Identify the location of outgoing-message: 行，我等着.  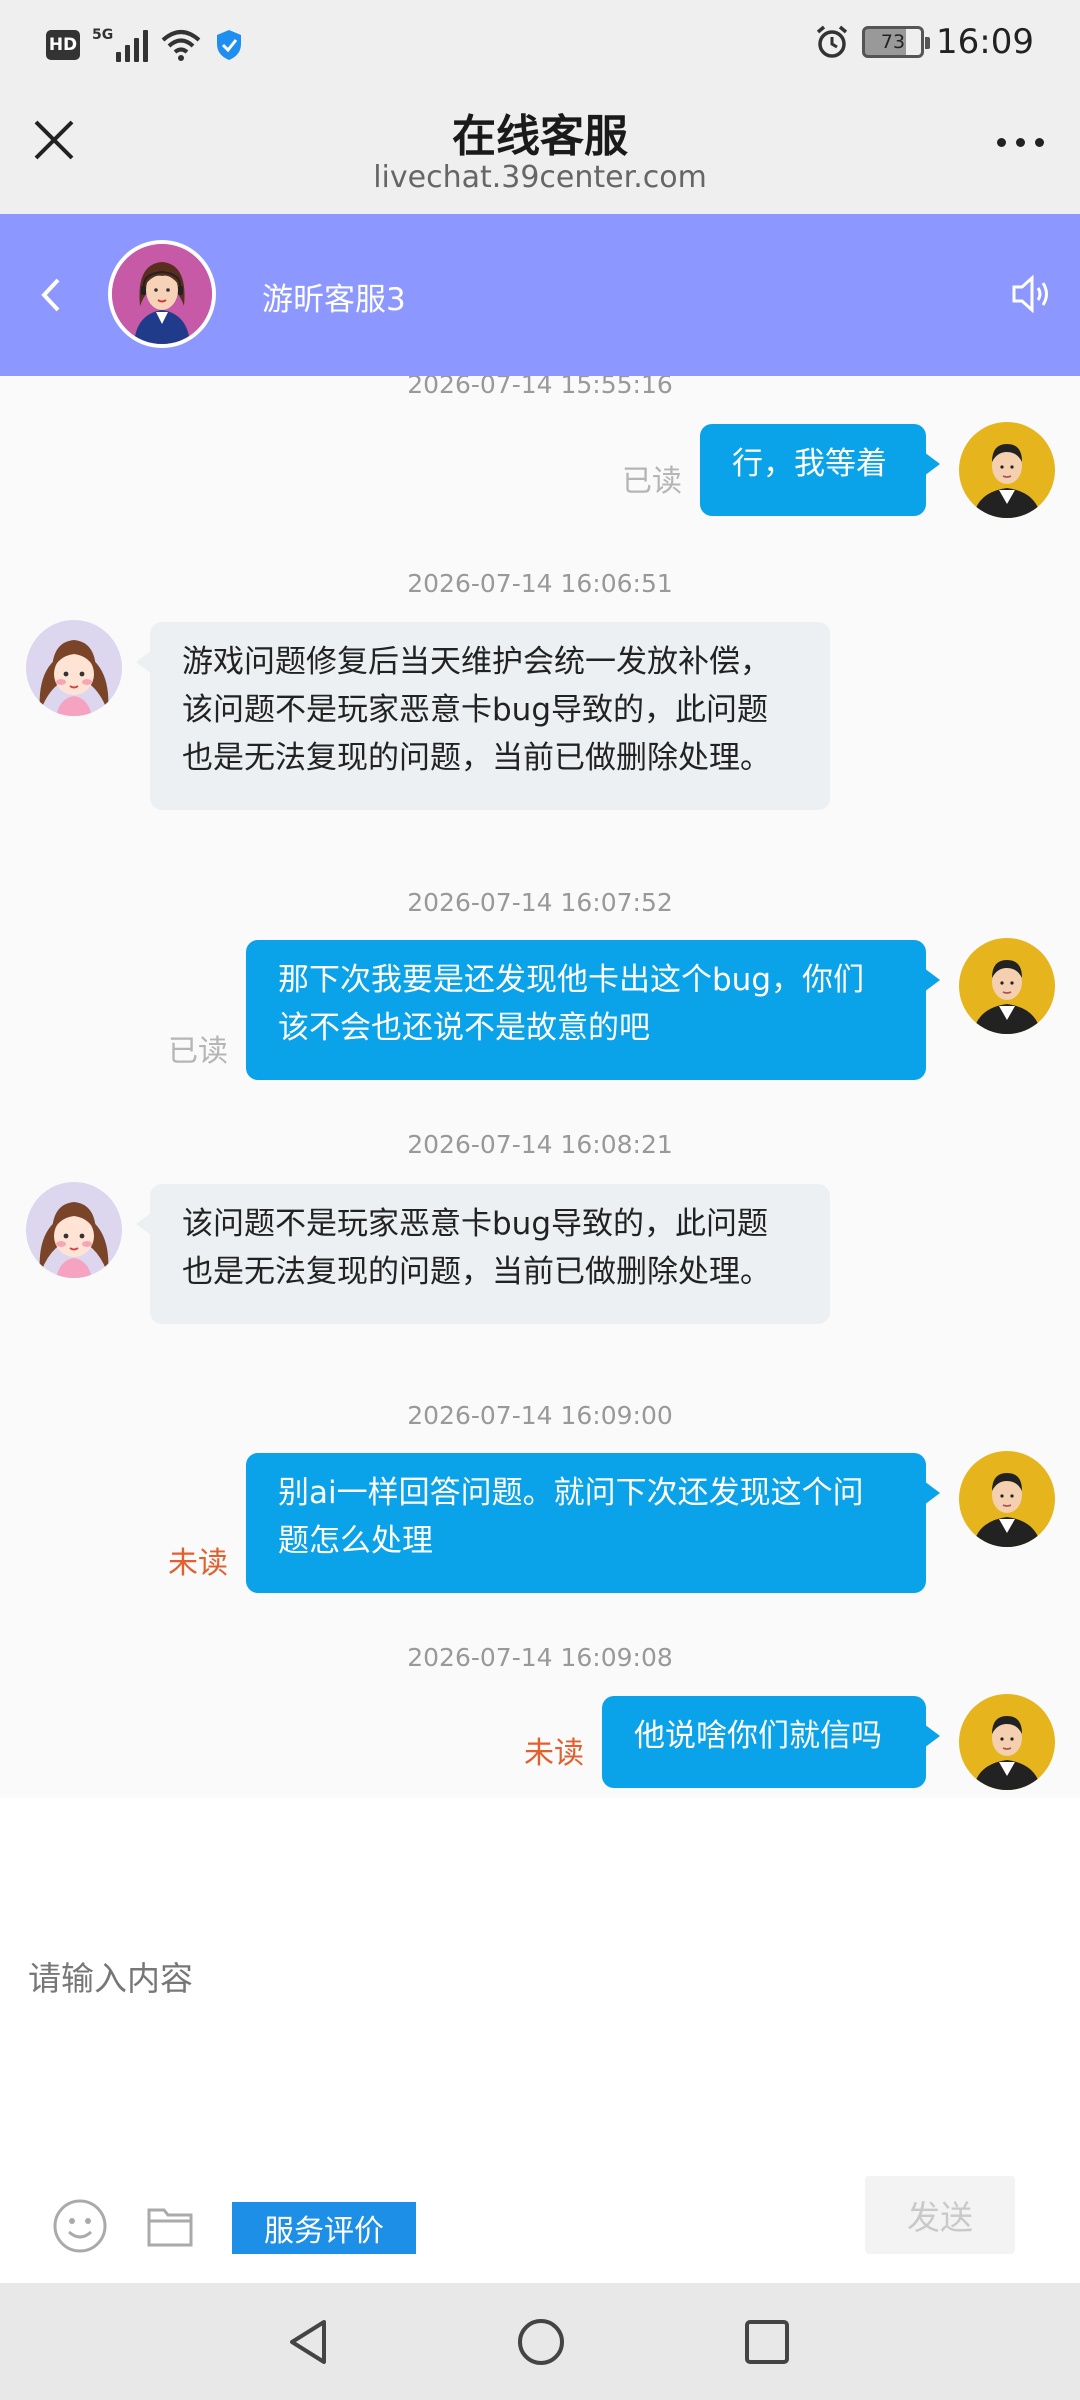
(820, 470).